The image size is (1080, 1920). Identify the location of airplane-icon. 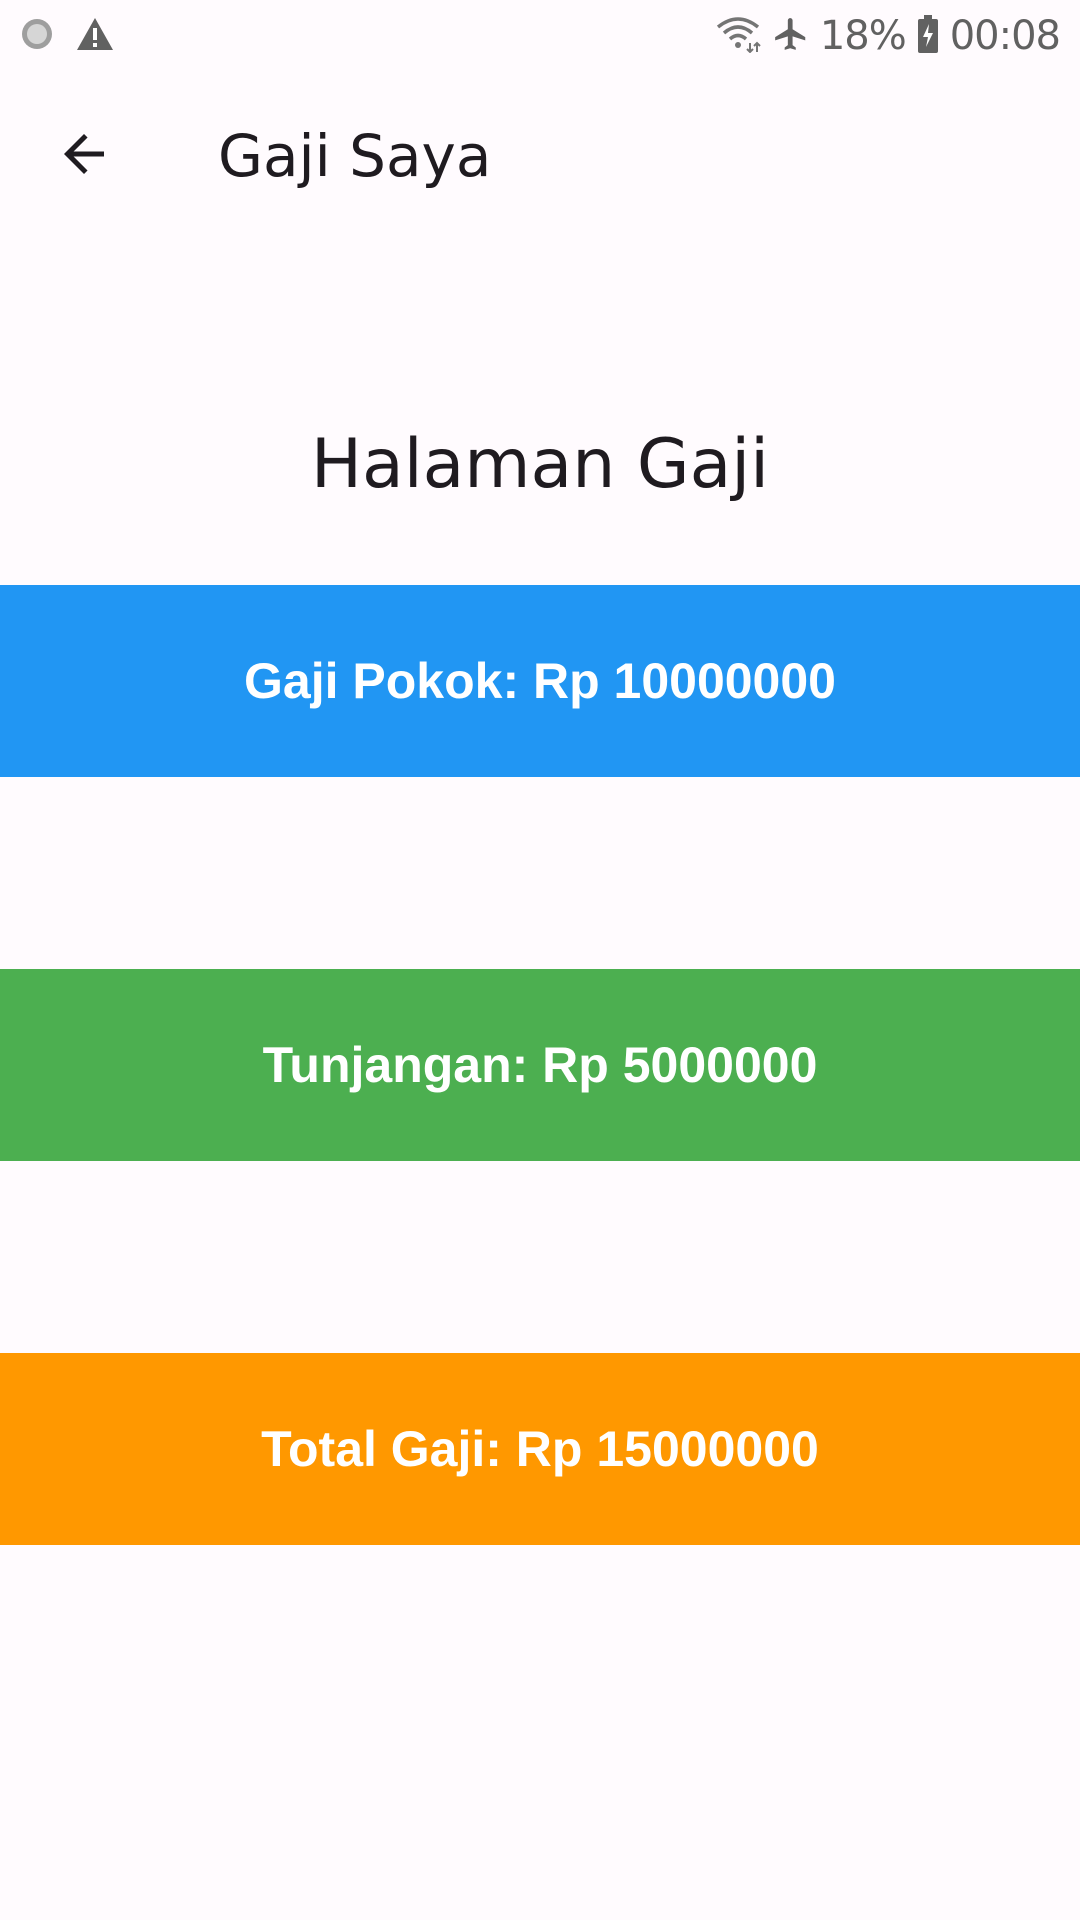
(791, 36).